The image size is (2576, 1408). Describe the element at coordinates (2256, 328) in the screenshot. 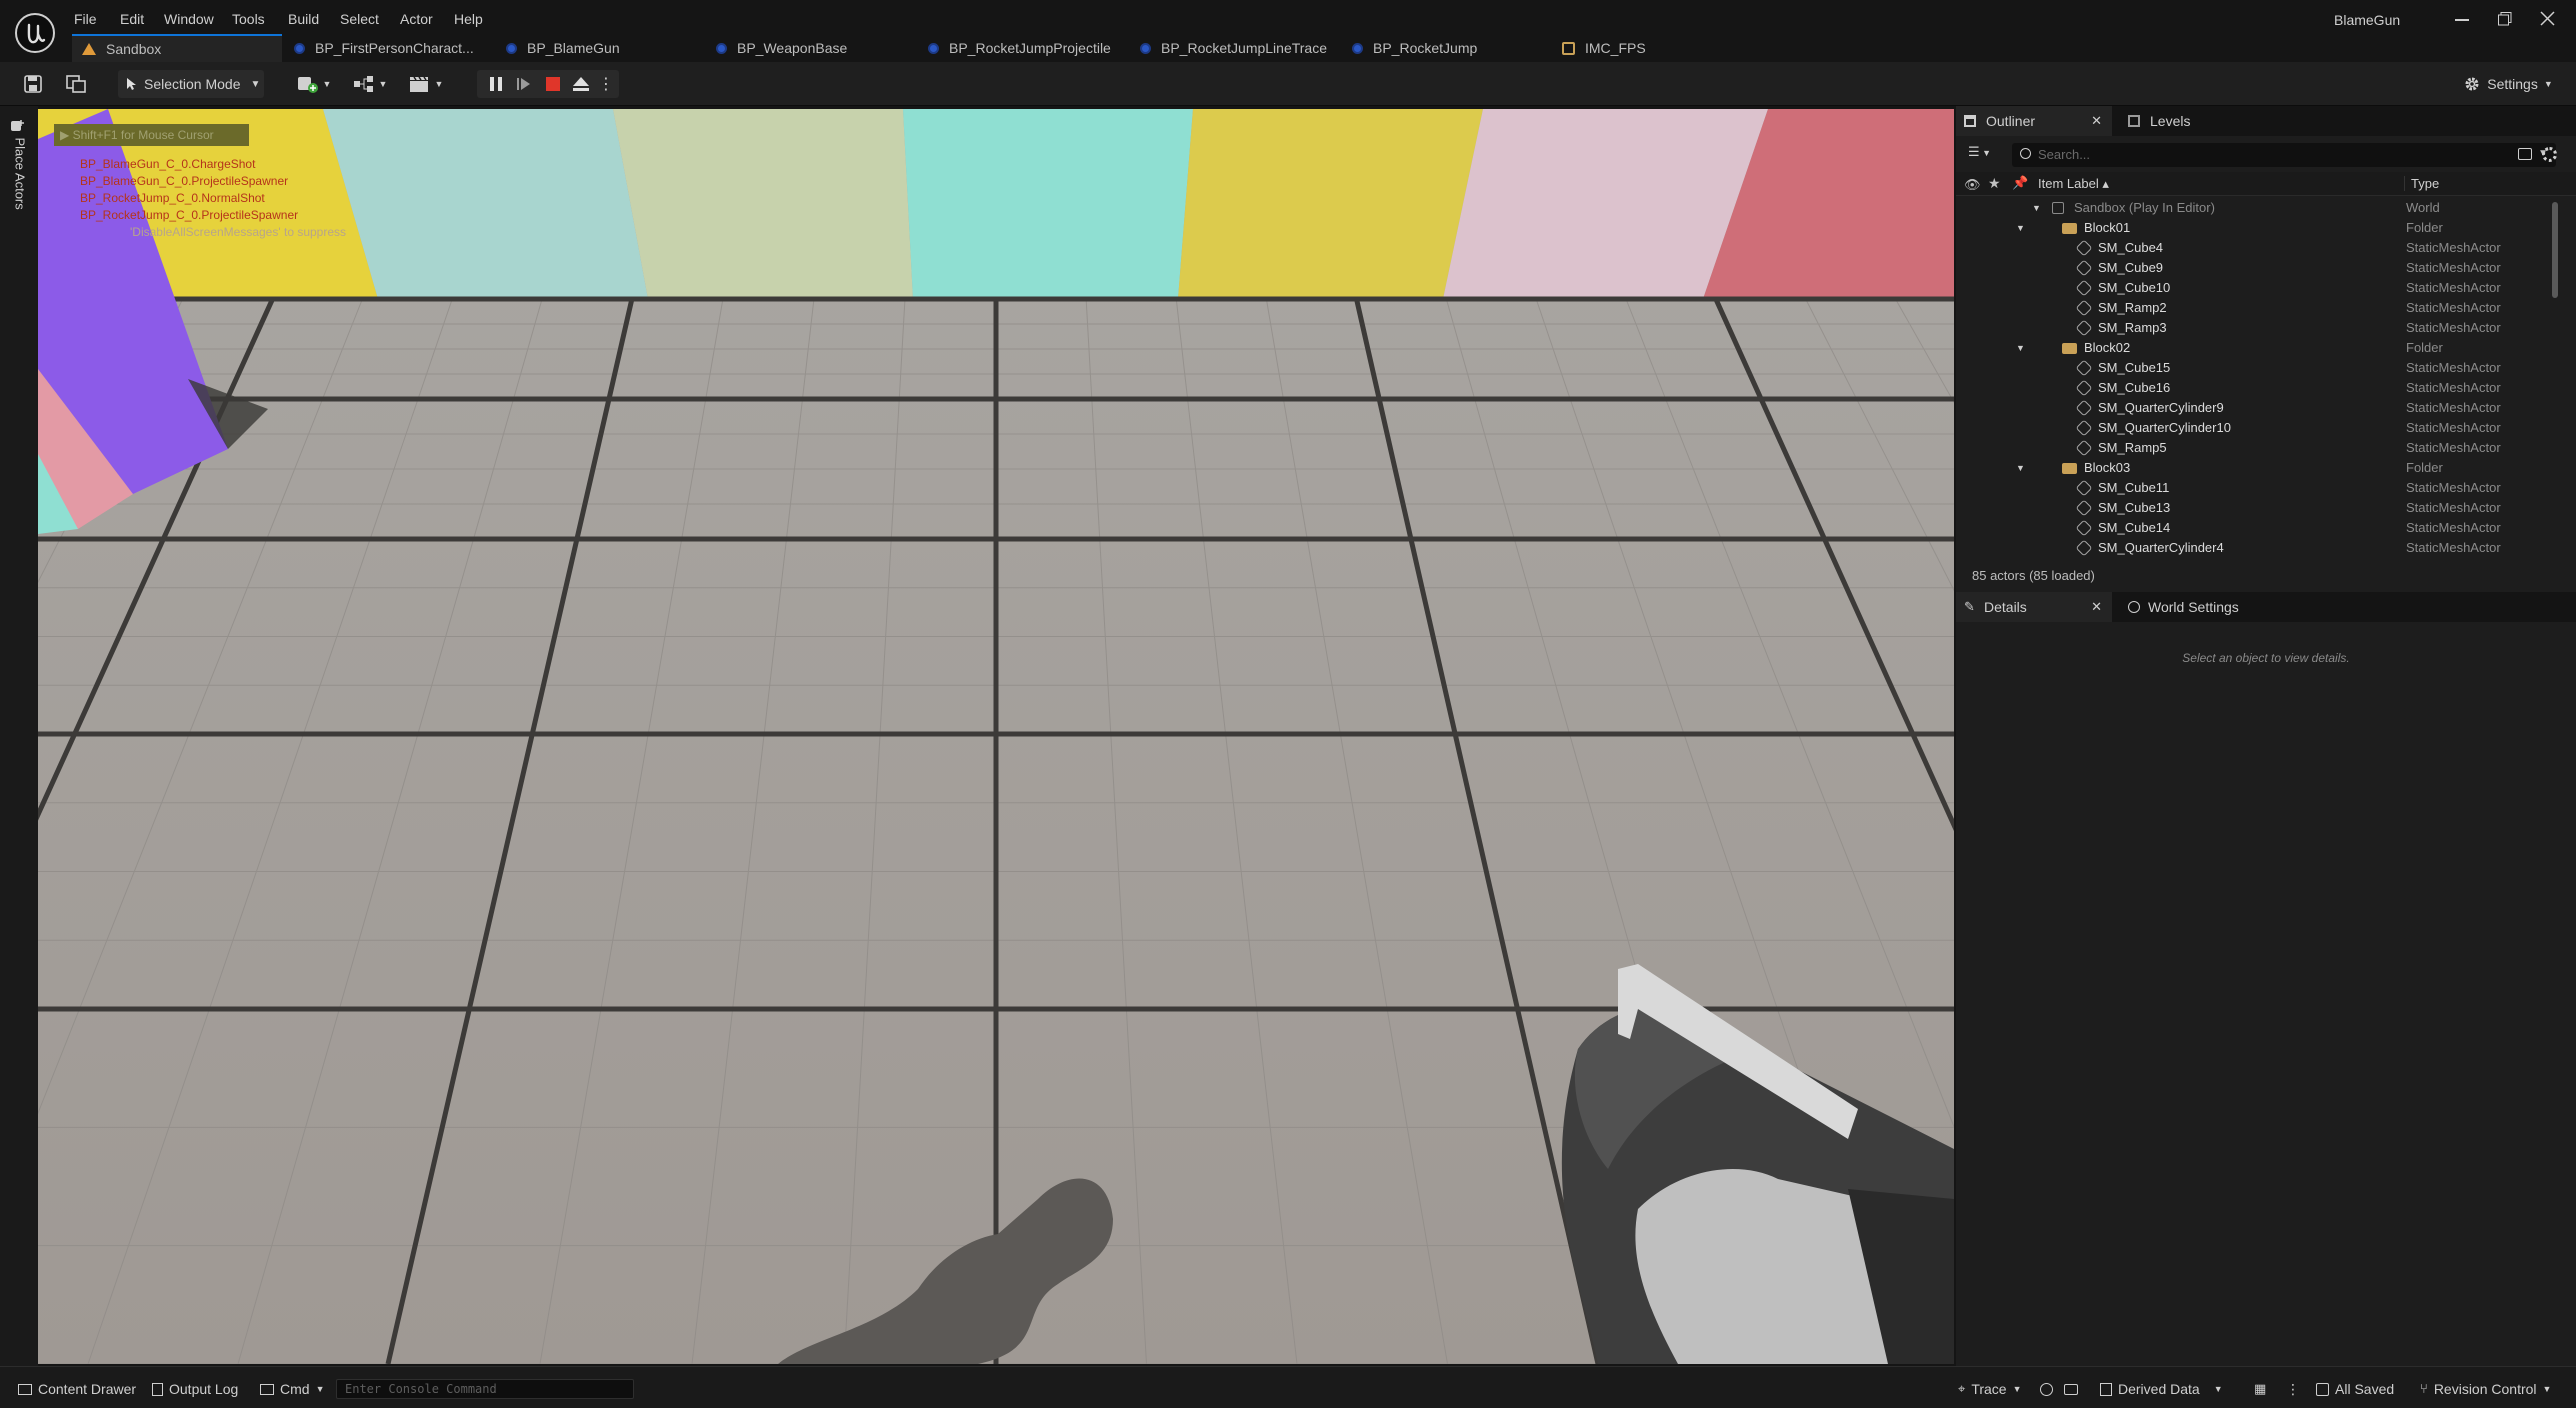

I see `outliner-row: SM_Ramp3 StaticMeshActor` at that location.